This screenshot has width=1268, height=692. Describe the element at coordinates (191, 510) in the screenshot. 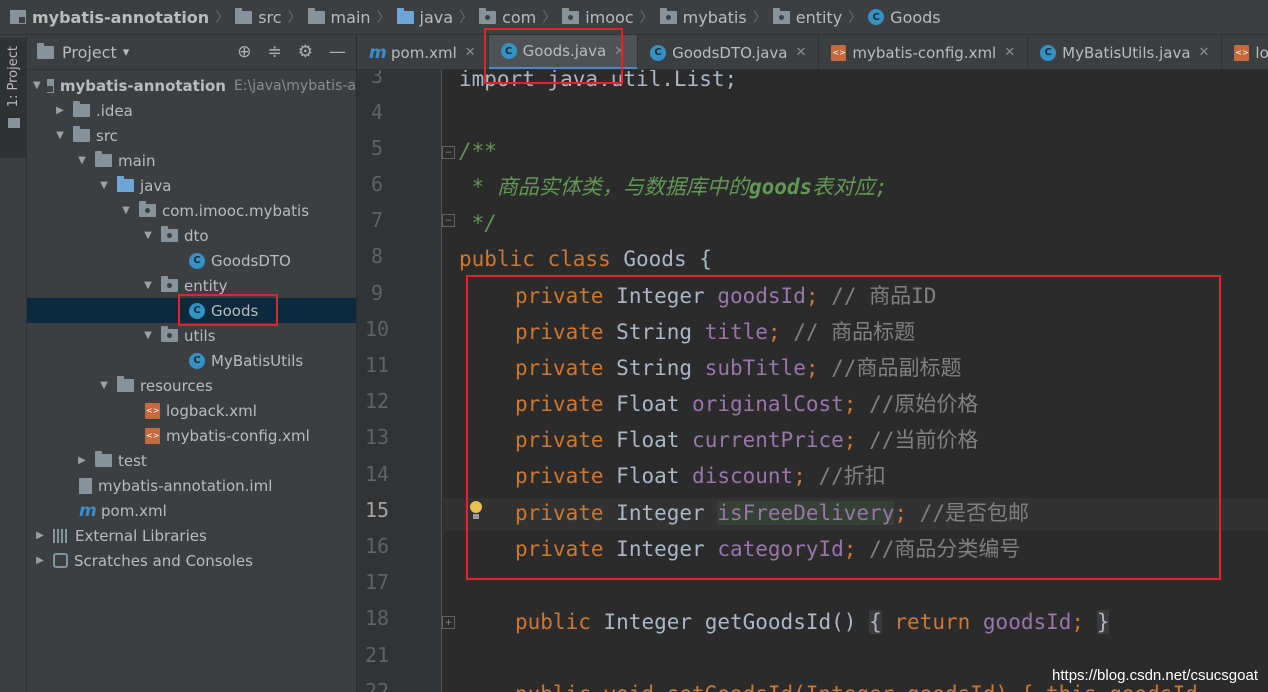

I see `tree-item-pom: m pom.xml` at that location.